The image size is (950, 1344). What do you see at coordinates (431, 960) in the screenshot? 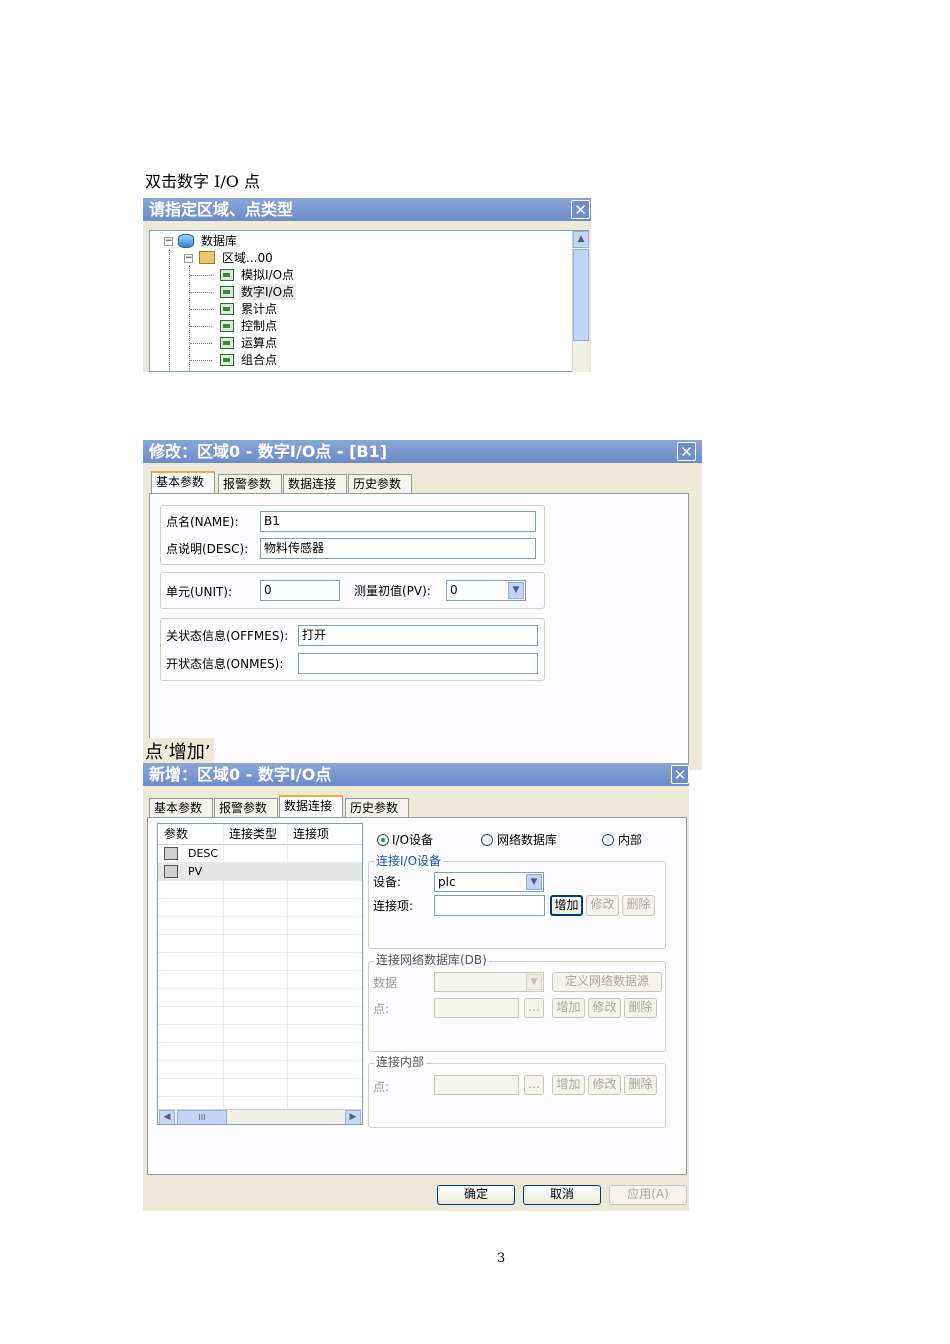
I see `db-group-title: 连接网络数据库(DB)` at bounding box center [431, 960].